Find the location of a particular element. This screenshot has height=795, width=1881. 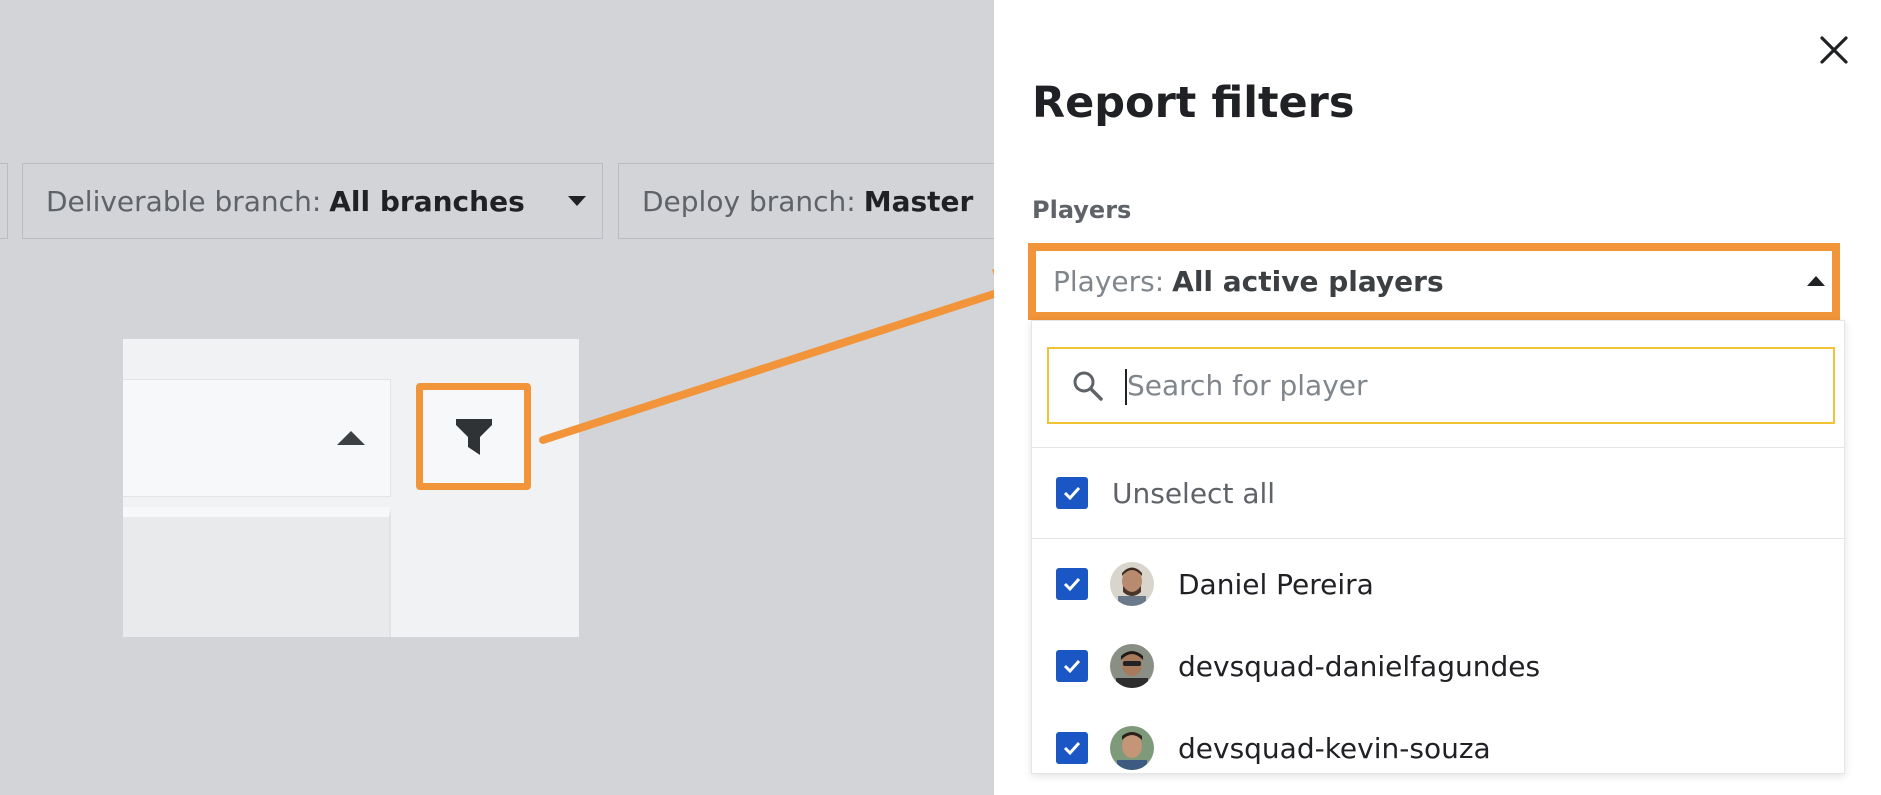

deploy-branch-label: Deploy branch: is located at coordinates (749, 201).